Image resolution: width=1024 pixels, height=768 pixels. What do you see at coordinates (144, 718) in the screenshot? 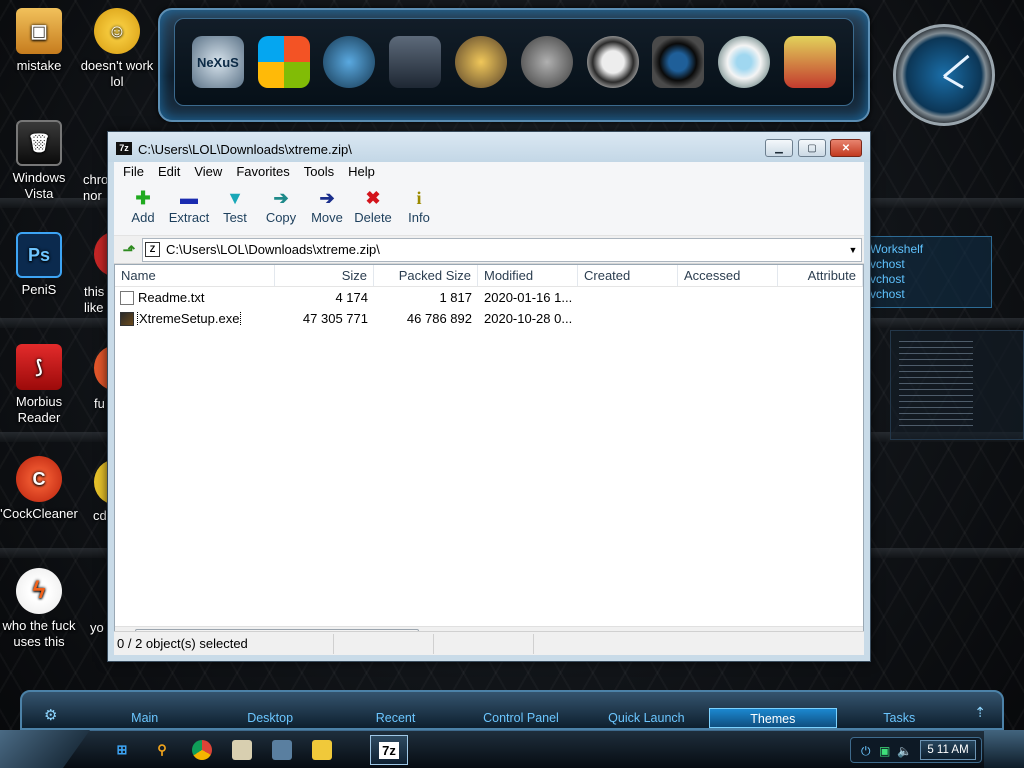
I see `tab-main: Main` at bounding box center [144, 718].